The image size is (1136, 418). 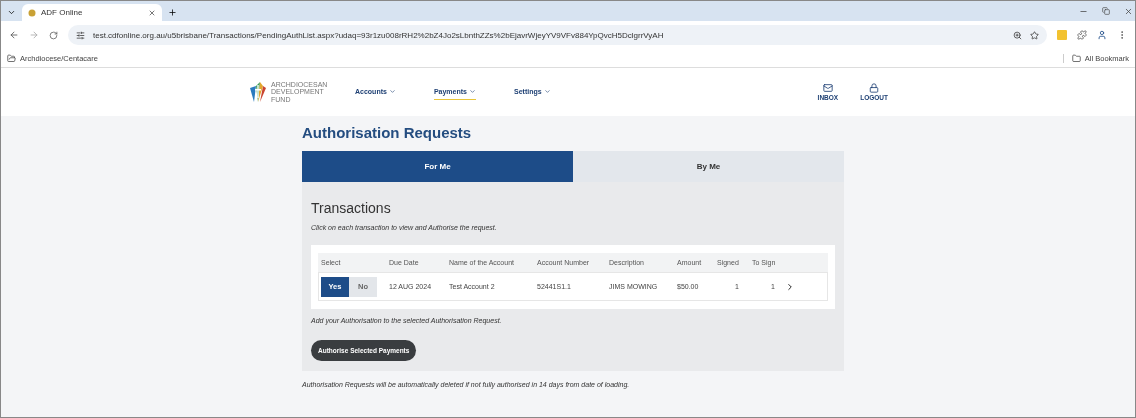 I want to click on tab: For Me, so click(x=437, y=166).